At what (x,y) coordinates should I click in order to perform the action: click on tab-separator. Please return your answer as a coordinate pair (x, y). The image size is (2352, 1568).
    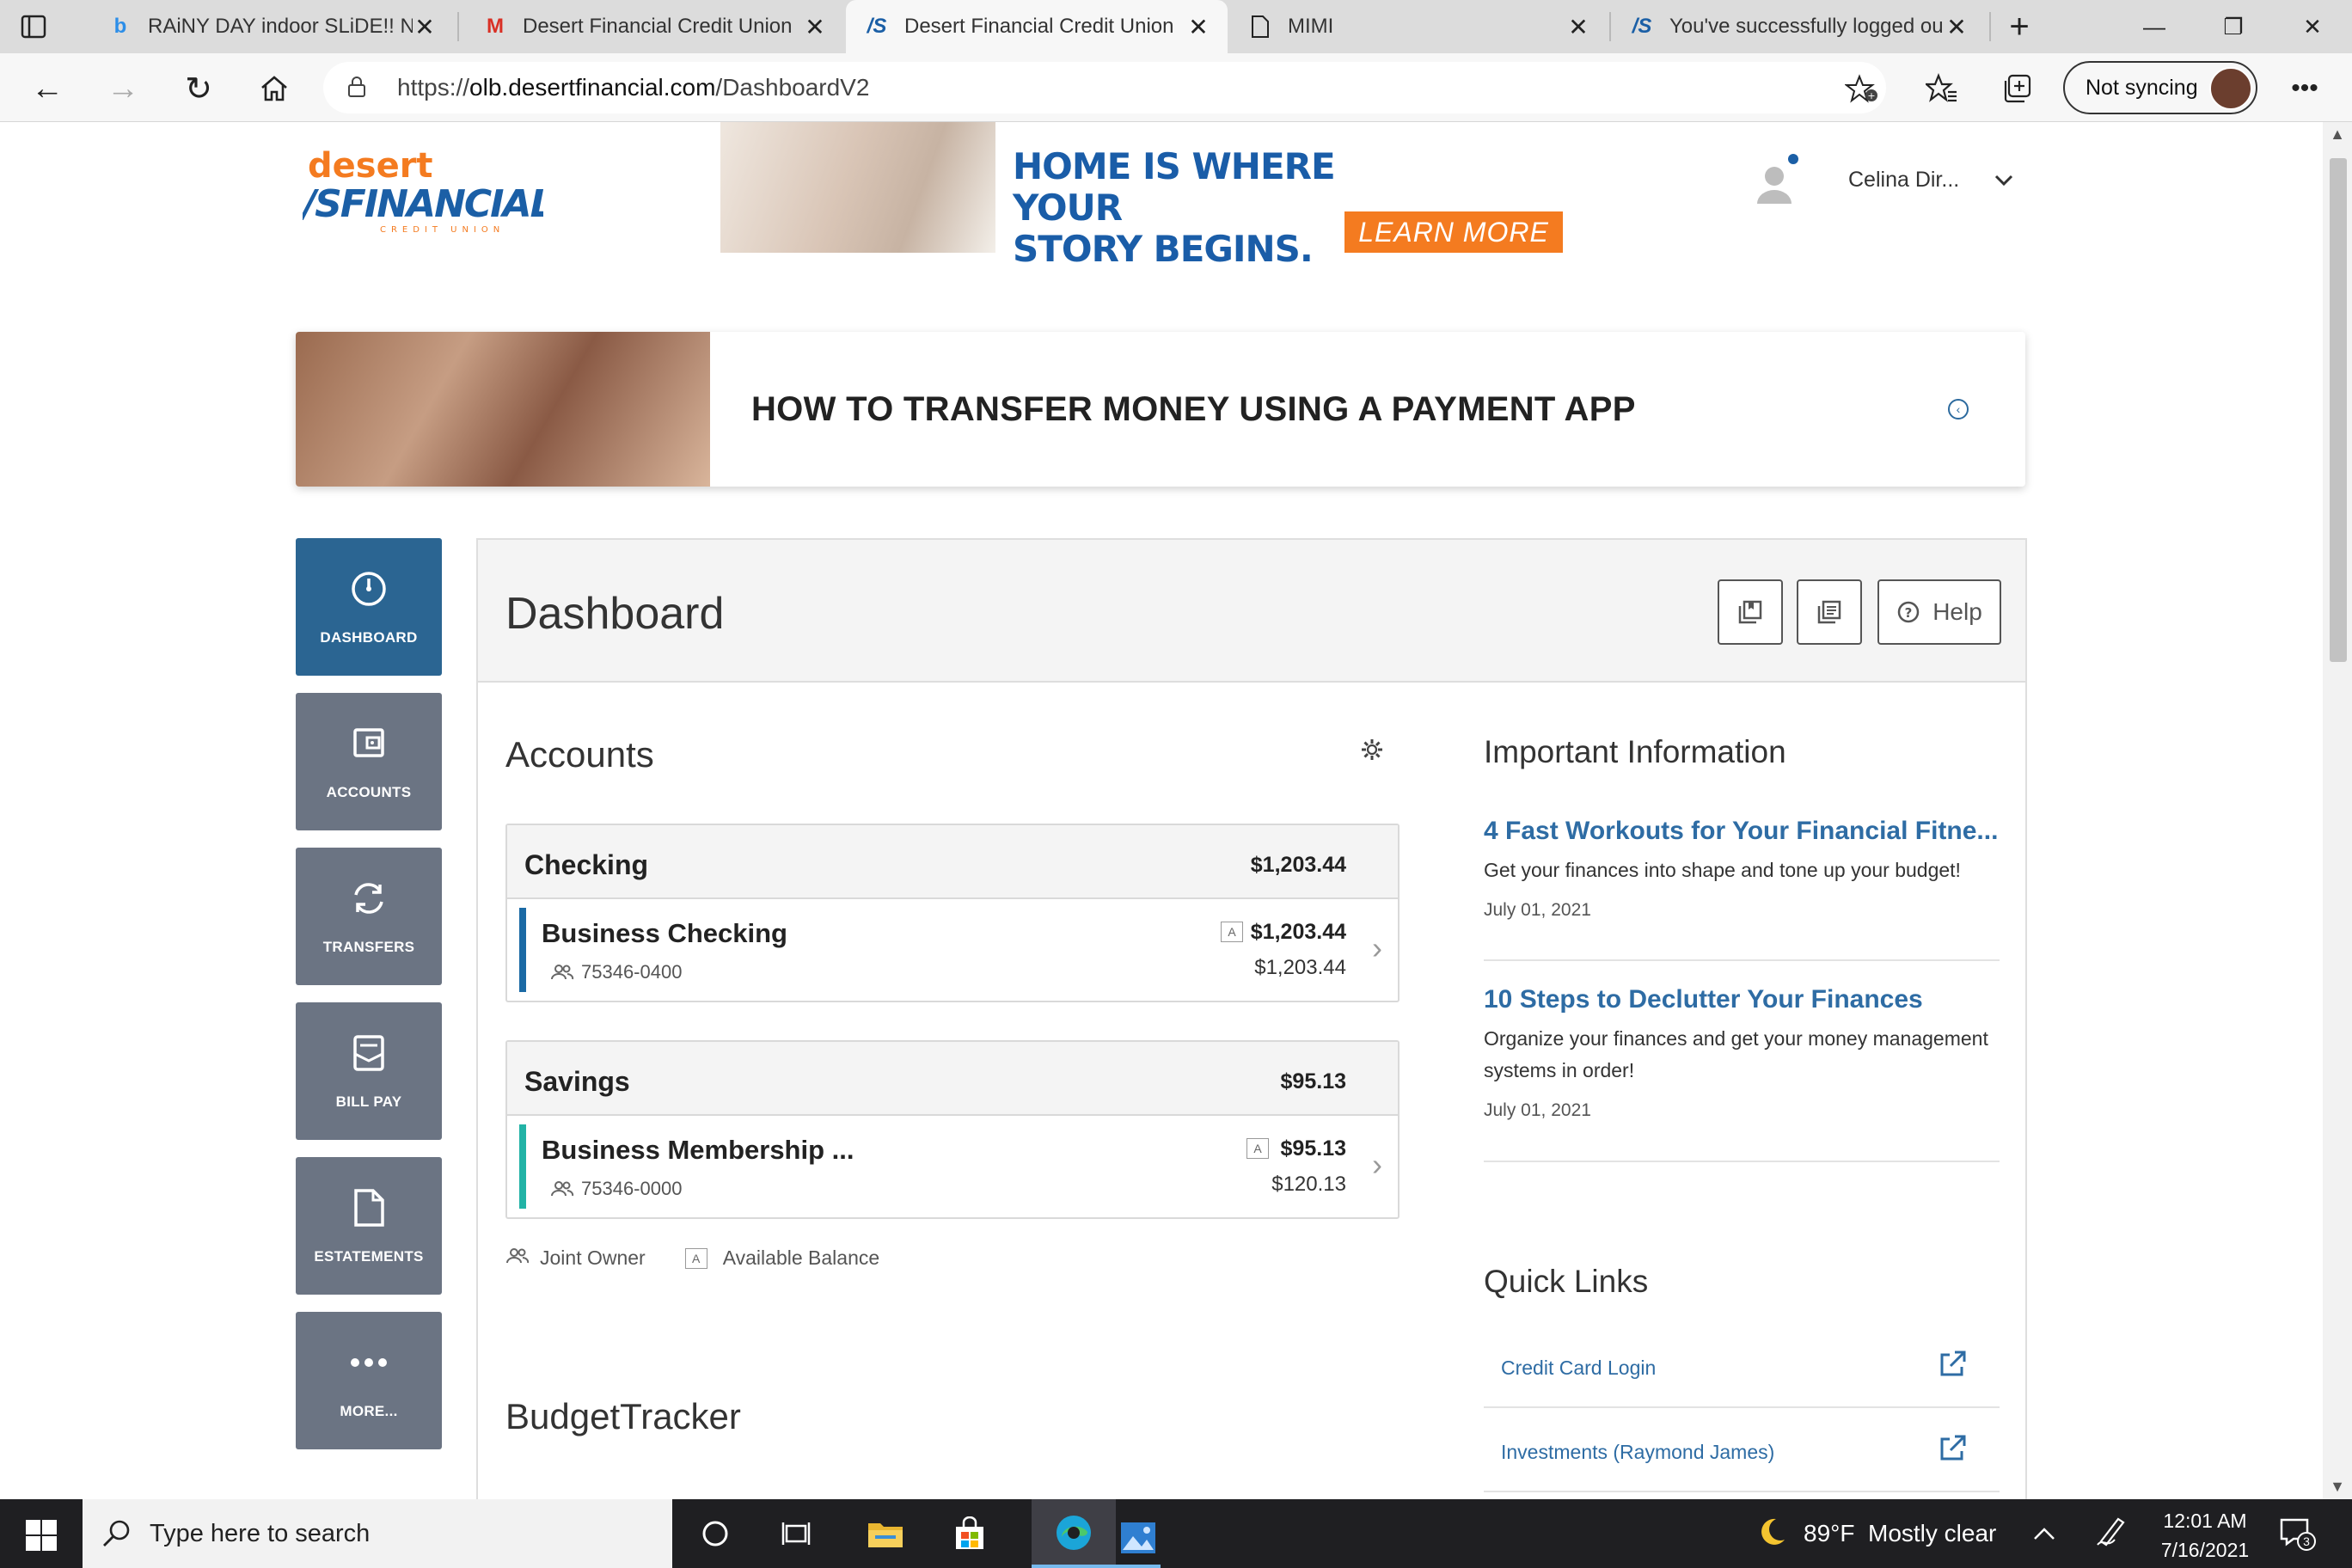
    Looking at the image, I should click on (458, 26).